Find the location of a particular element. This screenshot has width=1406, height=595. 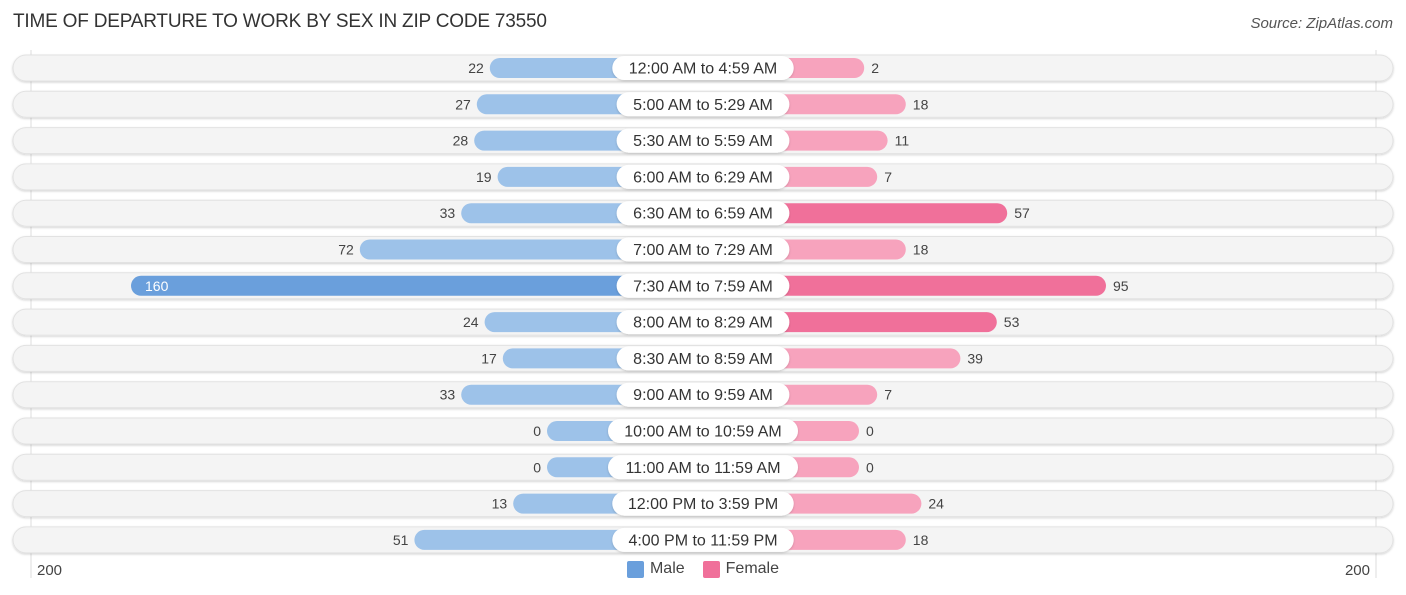

legend-swatch-female is located at coordinates (711, 569).